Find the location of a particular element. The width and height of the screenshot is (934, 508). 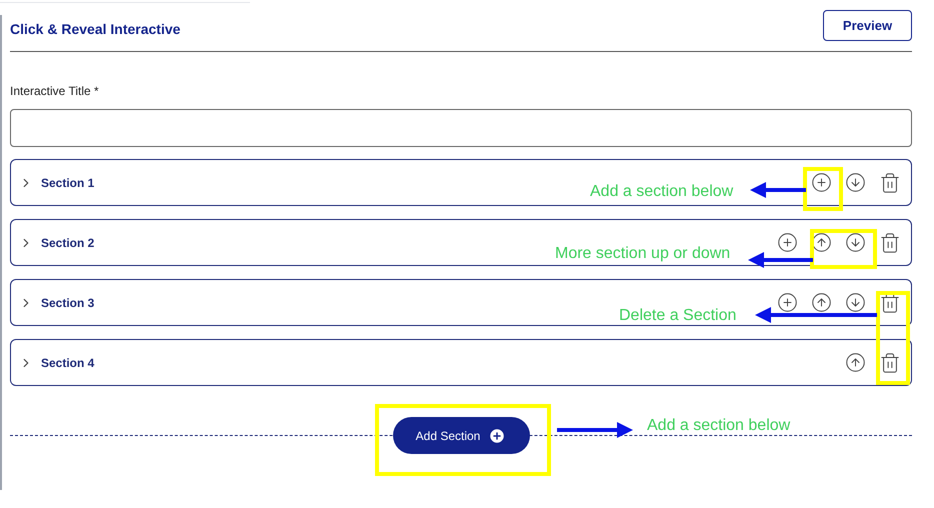

section-panel: Section 4 is located at coordinates (461, 362).